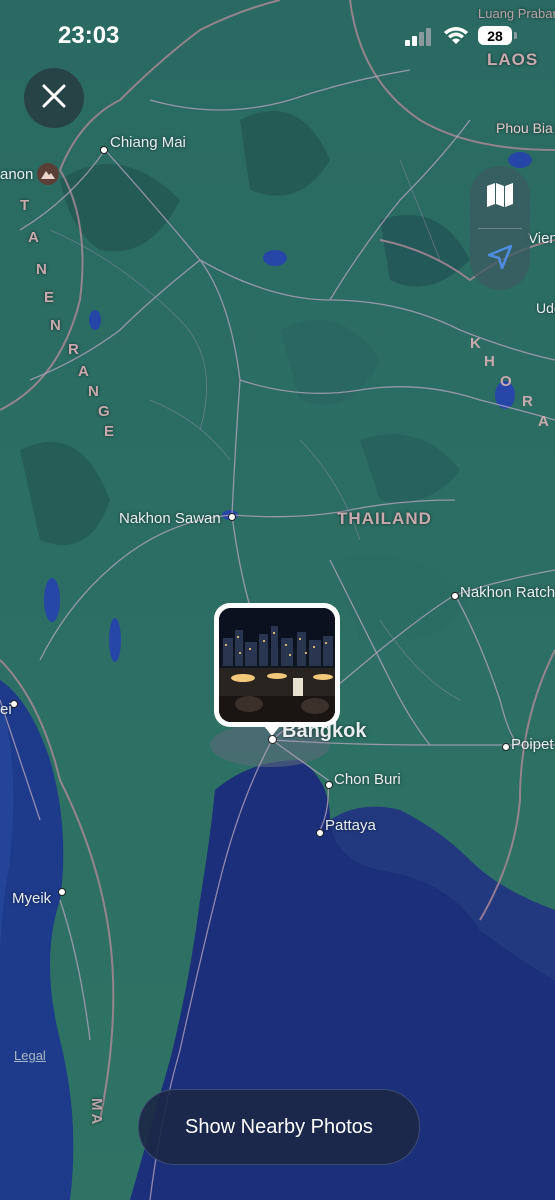 Image resolution: width=555 pixels, height=1200 pixels. I want to click on label-pattaya: Pattaya, so click(350, 825).